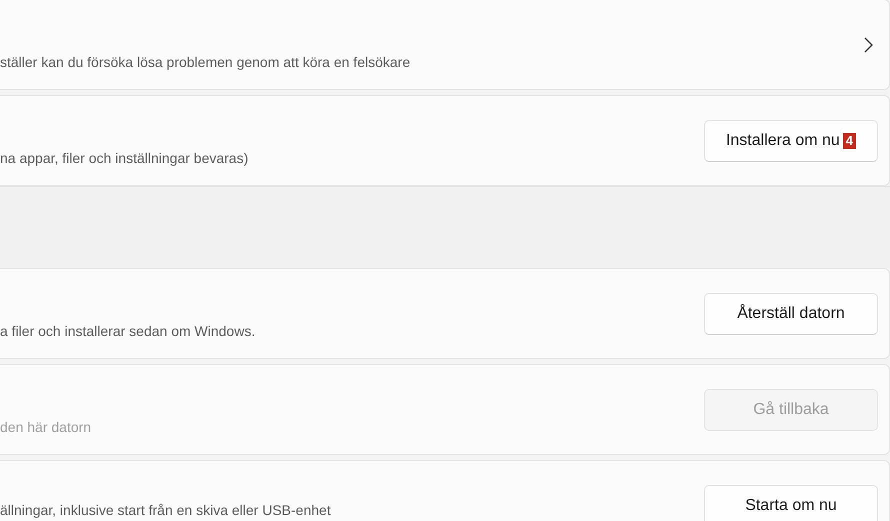 The height and width of the screenshot is (521, 890). What do you see at coordinates (849, 140) in the screenshot?
I see `count-badge: 4` at bounding box center [849, 140].